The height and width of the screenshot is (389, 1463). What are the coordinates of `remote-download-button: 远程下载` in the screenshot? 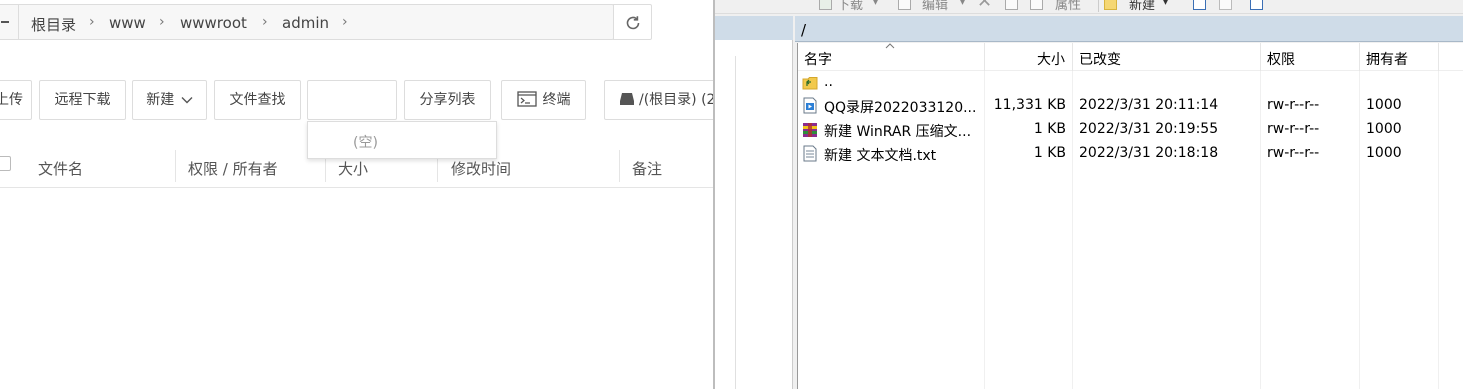 It's located at (82, 100).